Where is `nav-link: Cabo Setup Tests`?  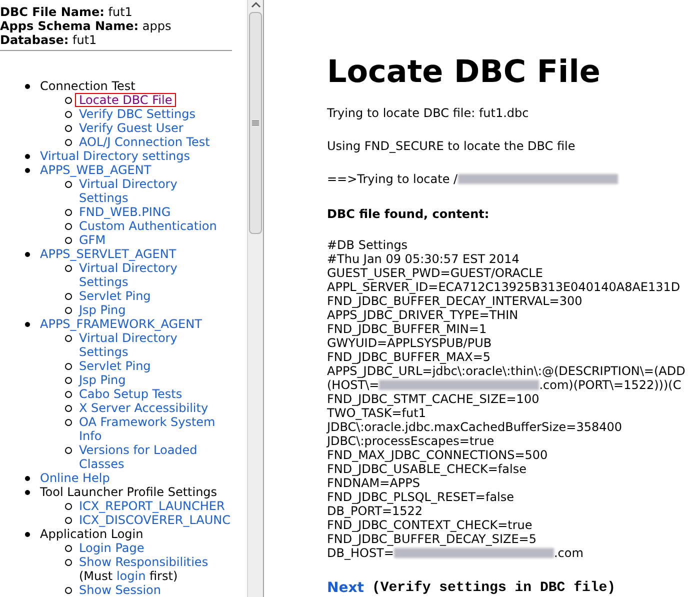 nav-link: Cabo Setup Tests is located at coordinates (130, 394).